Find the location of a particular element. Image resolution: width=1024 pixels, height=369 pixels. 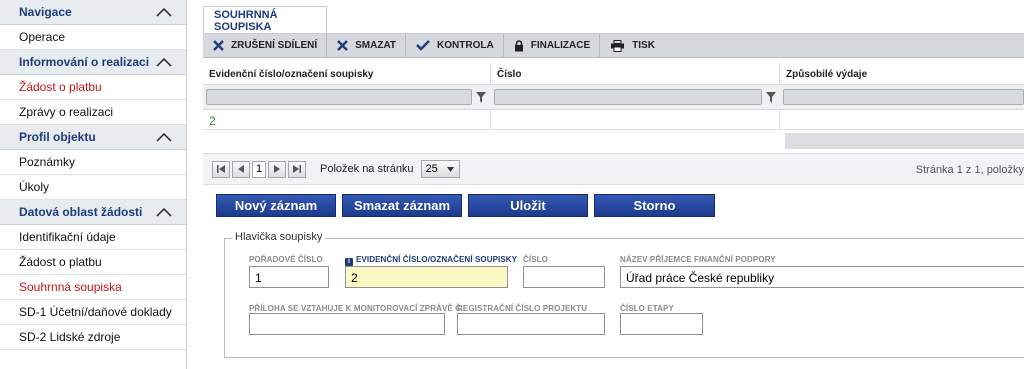

sidebar-section-profil: Profil objektu is located at coordinates (93, 137).